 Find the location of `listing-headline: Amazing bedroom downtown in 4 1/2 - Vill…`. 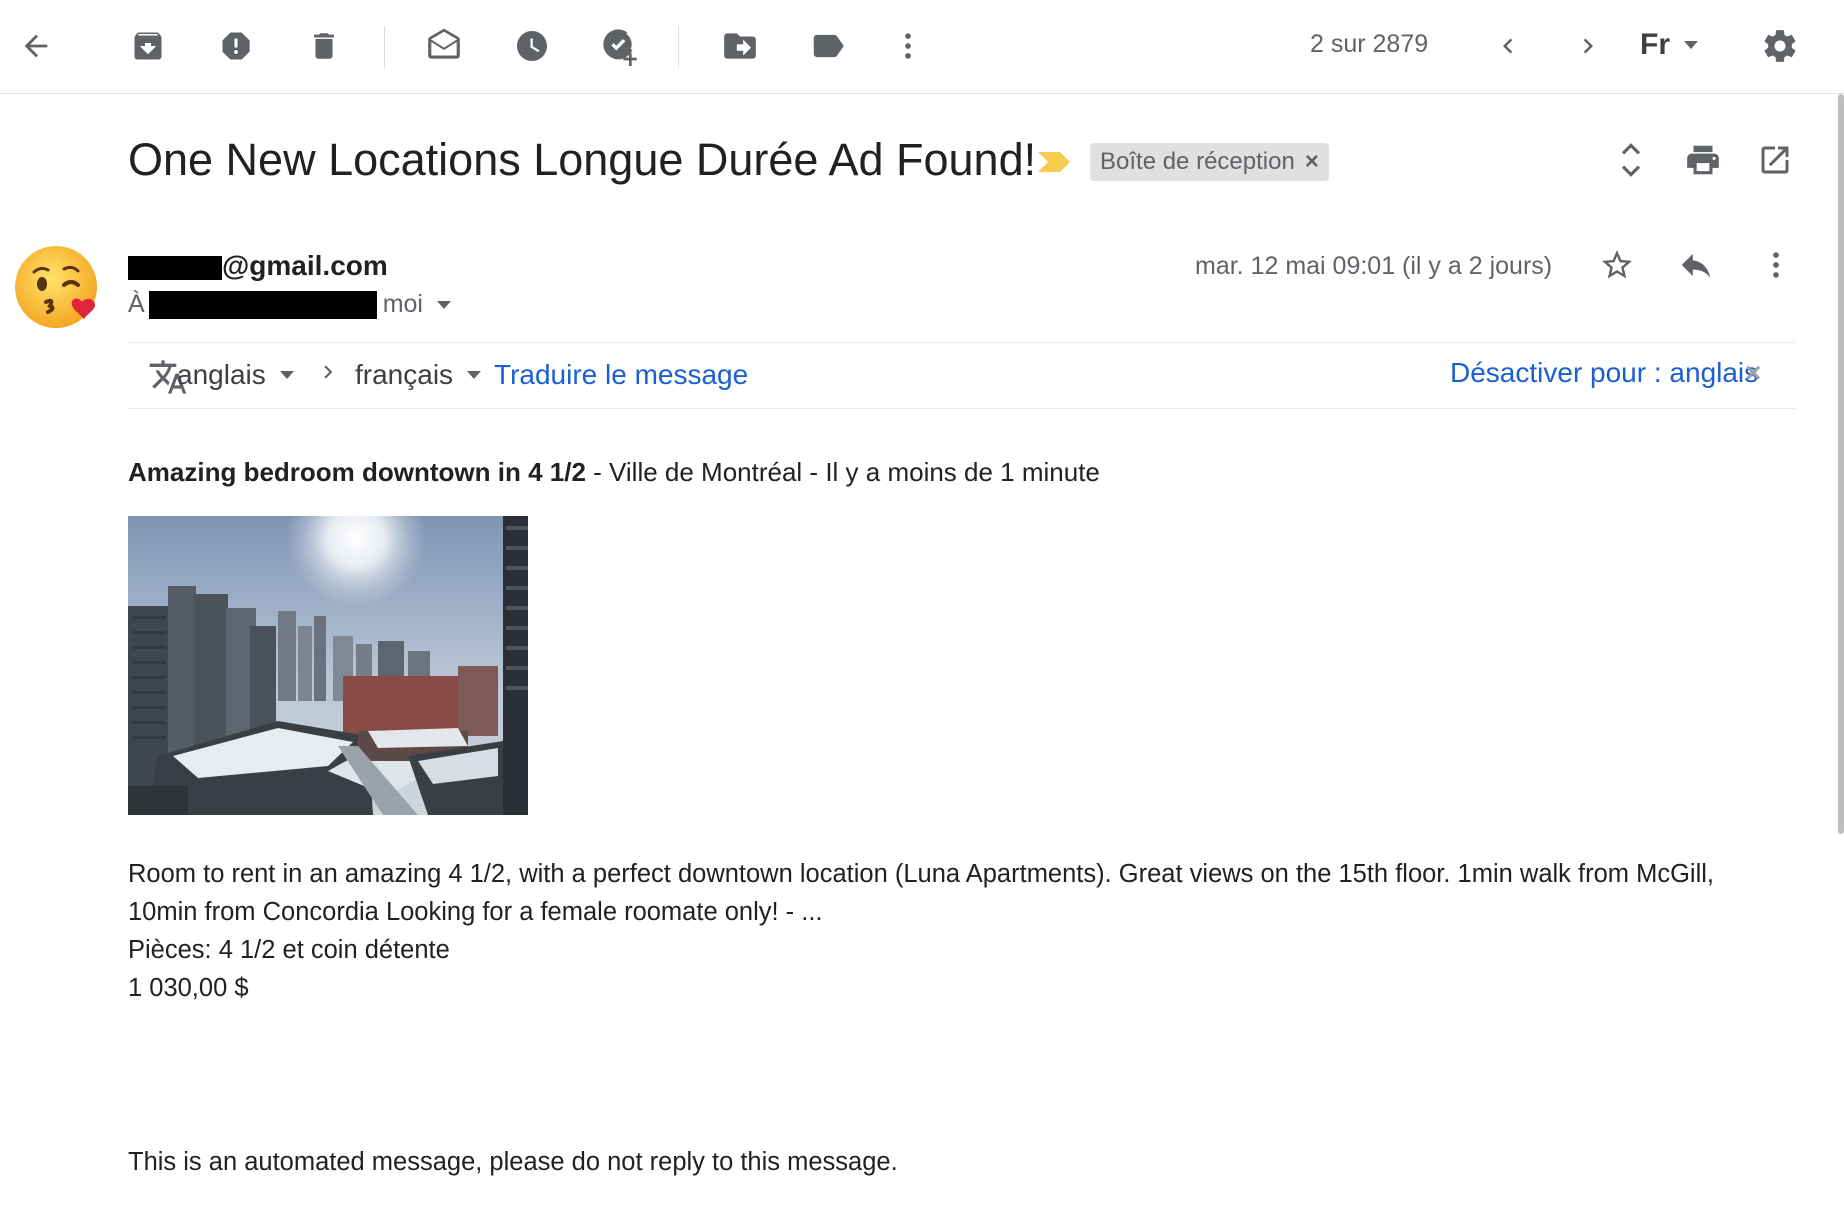

listing-headline: Amazing bedroom downtown in 4 1/2 - Vill… is located at coordinates (614, 472).